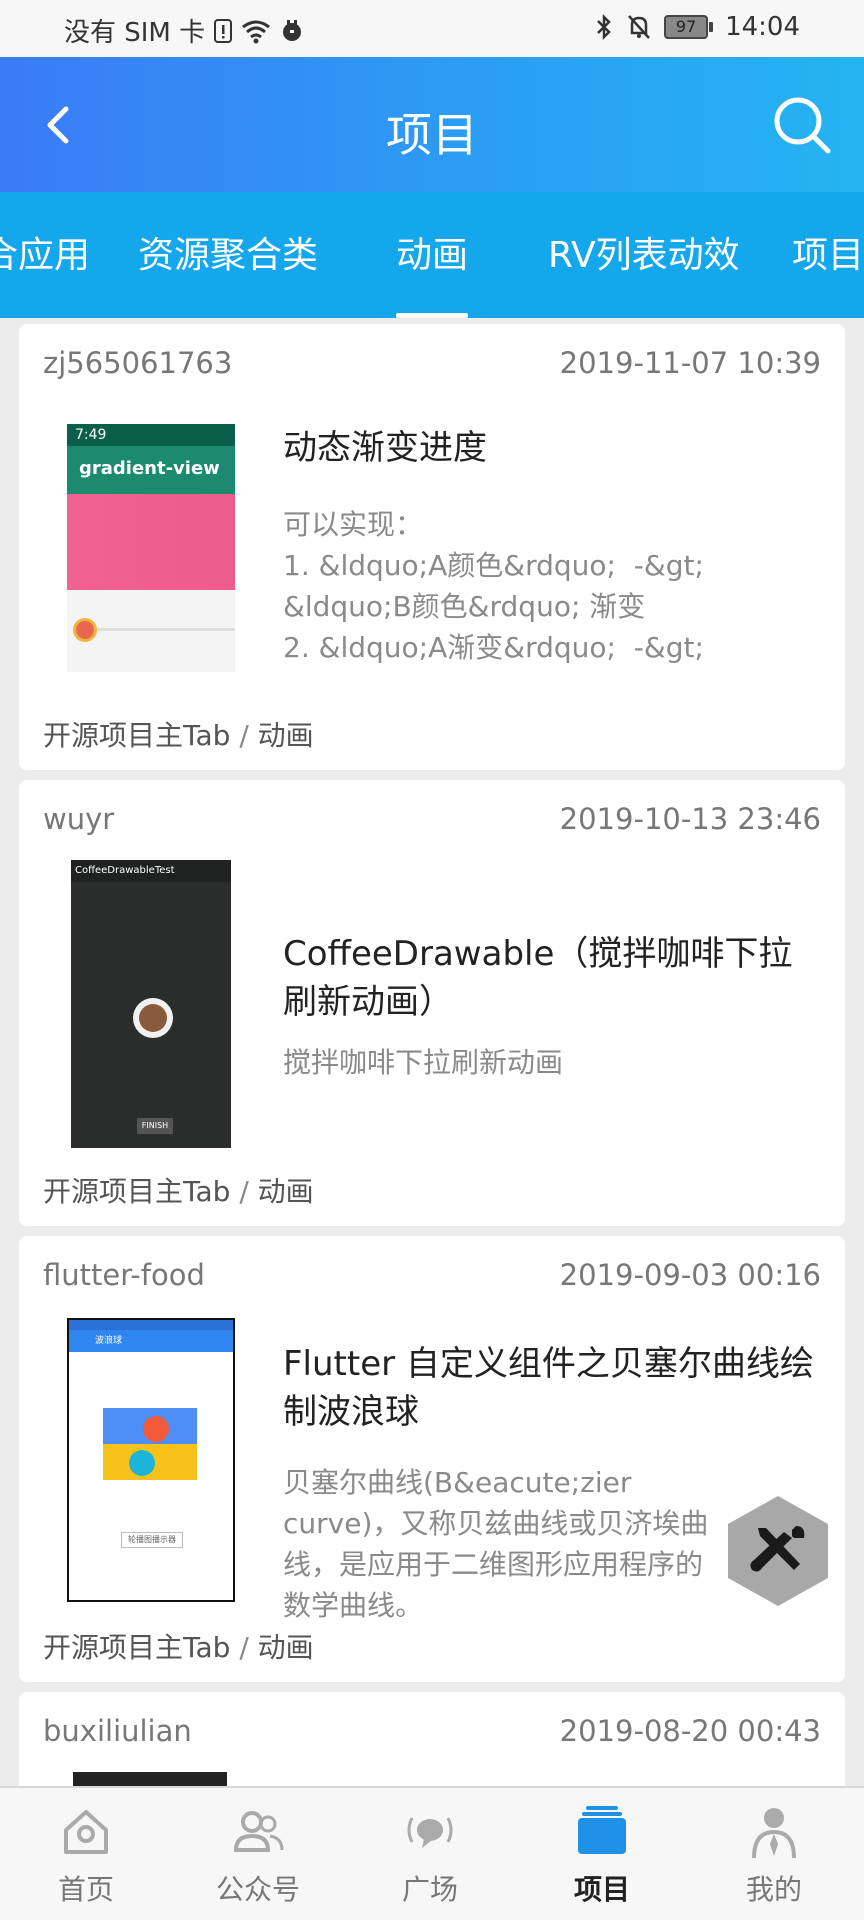  I want to click on project-title: CoffeeDrawable（搅拌咖啡下拉刷新动画）, so click(538, 978).